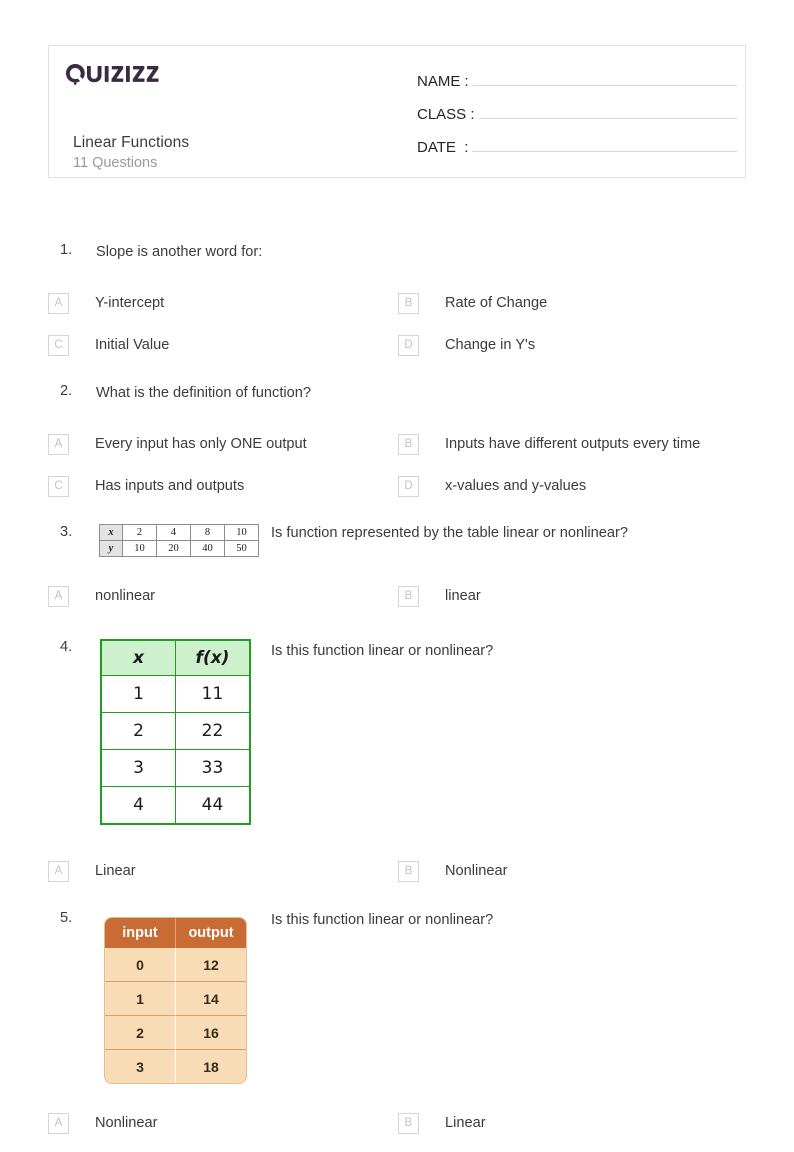 Image resolution: width=794 pixels, height=1152 pixels. What do you see at coordinates (213, 694) in the screenshot?
I see `table-cell: 11` at bounding box center [213, 694].